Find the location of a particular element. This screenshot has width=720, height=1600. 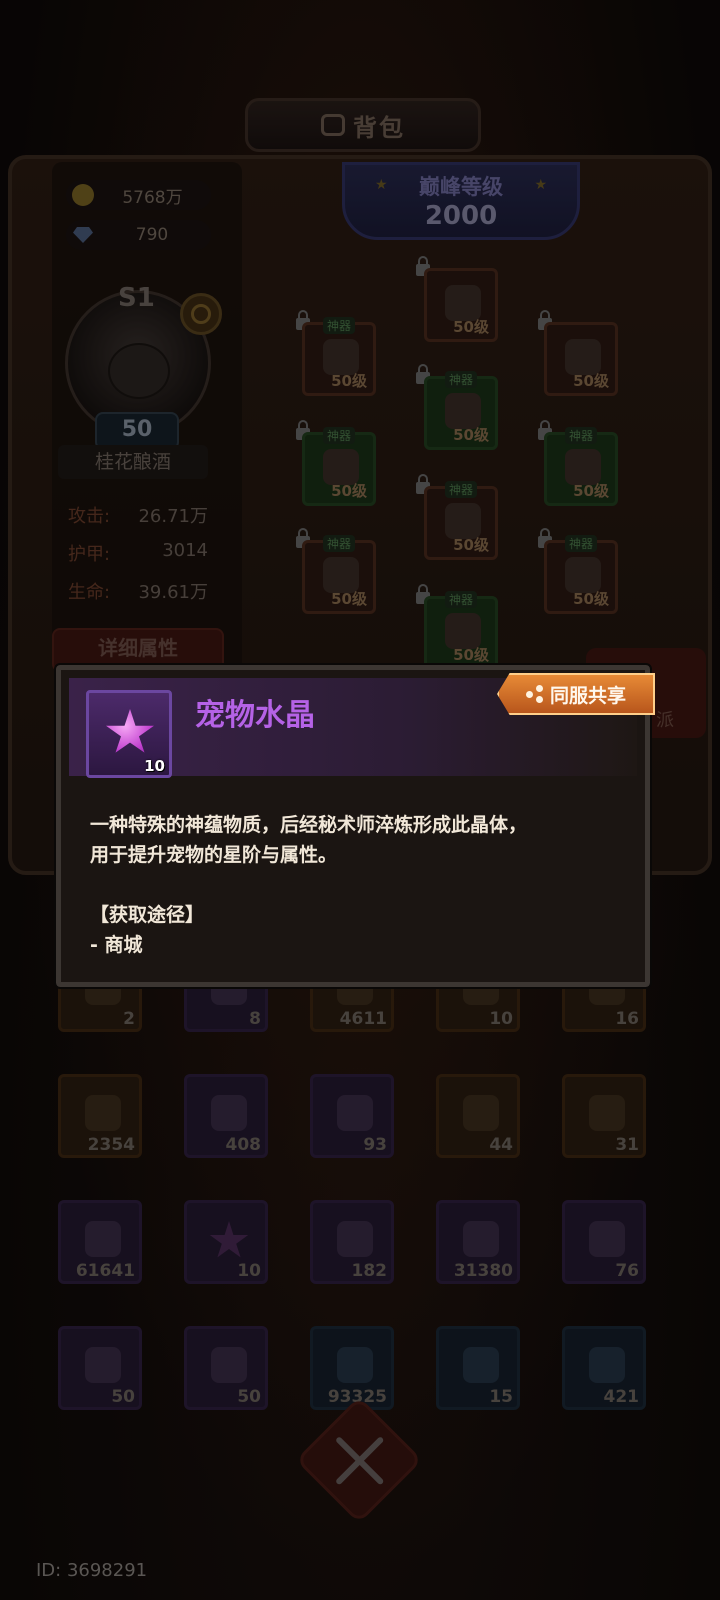

share-button: 同服共享 is located at coordinates (576, 694).